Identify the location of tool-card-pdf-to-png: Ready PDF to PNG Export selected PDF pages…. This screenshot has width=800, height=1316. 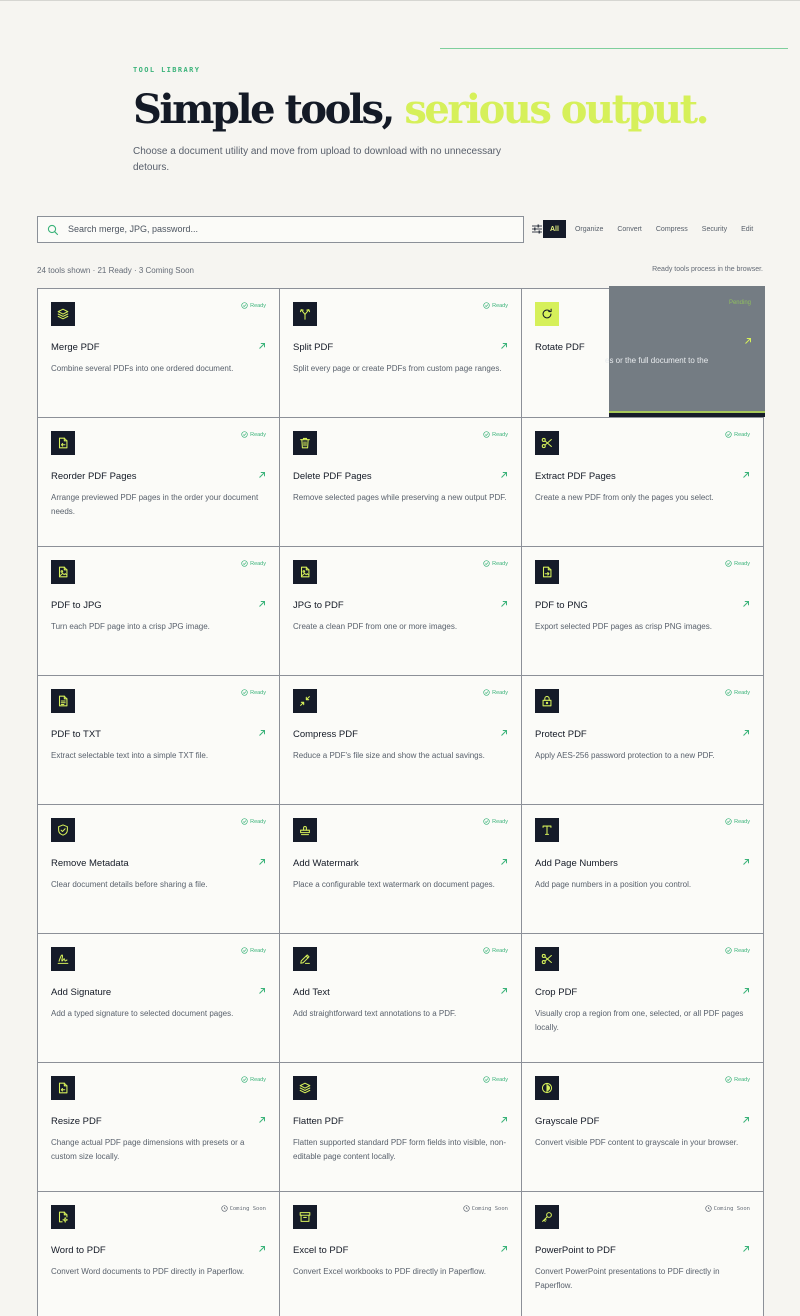
(643, 611).